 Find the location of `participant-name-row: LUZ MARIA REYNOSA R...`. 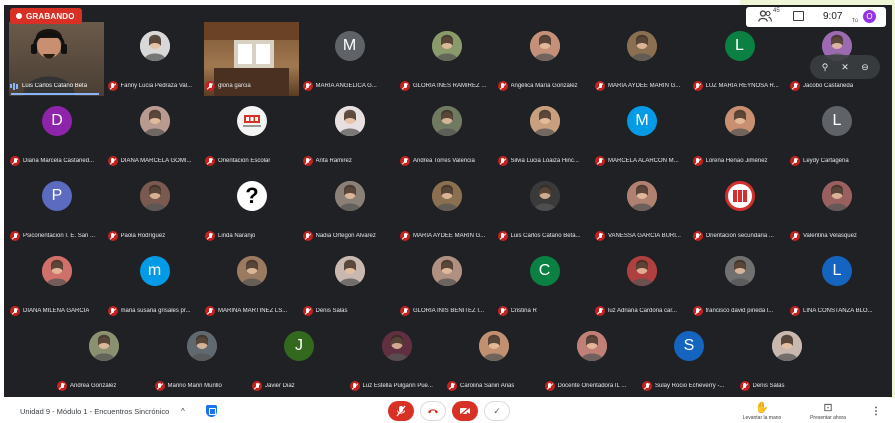

participant-name-row: LUZ MARIA REYNOSA R... is located at coordinates (739, 86).